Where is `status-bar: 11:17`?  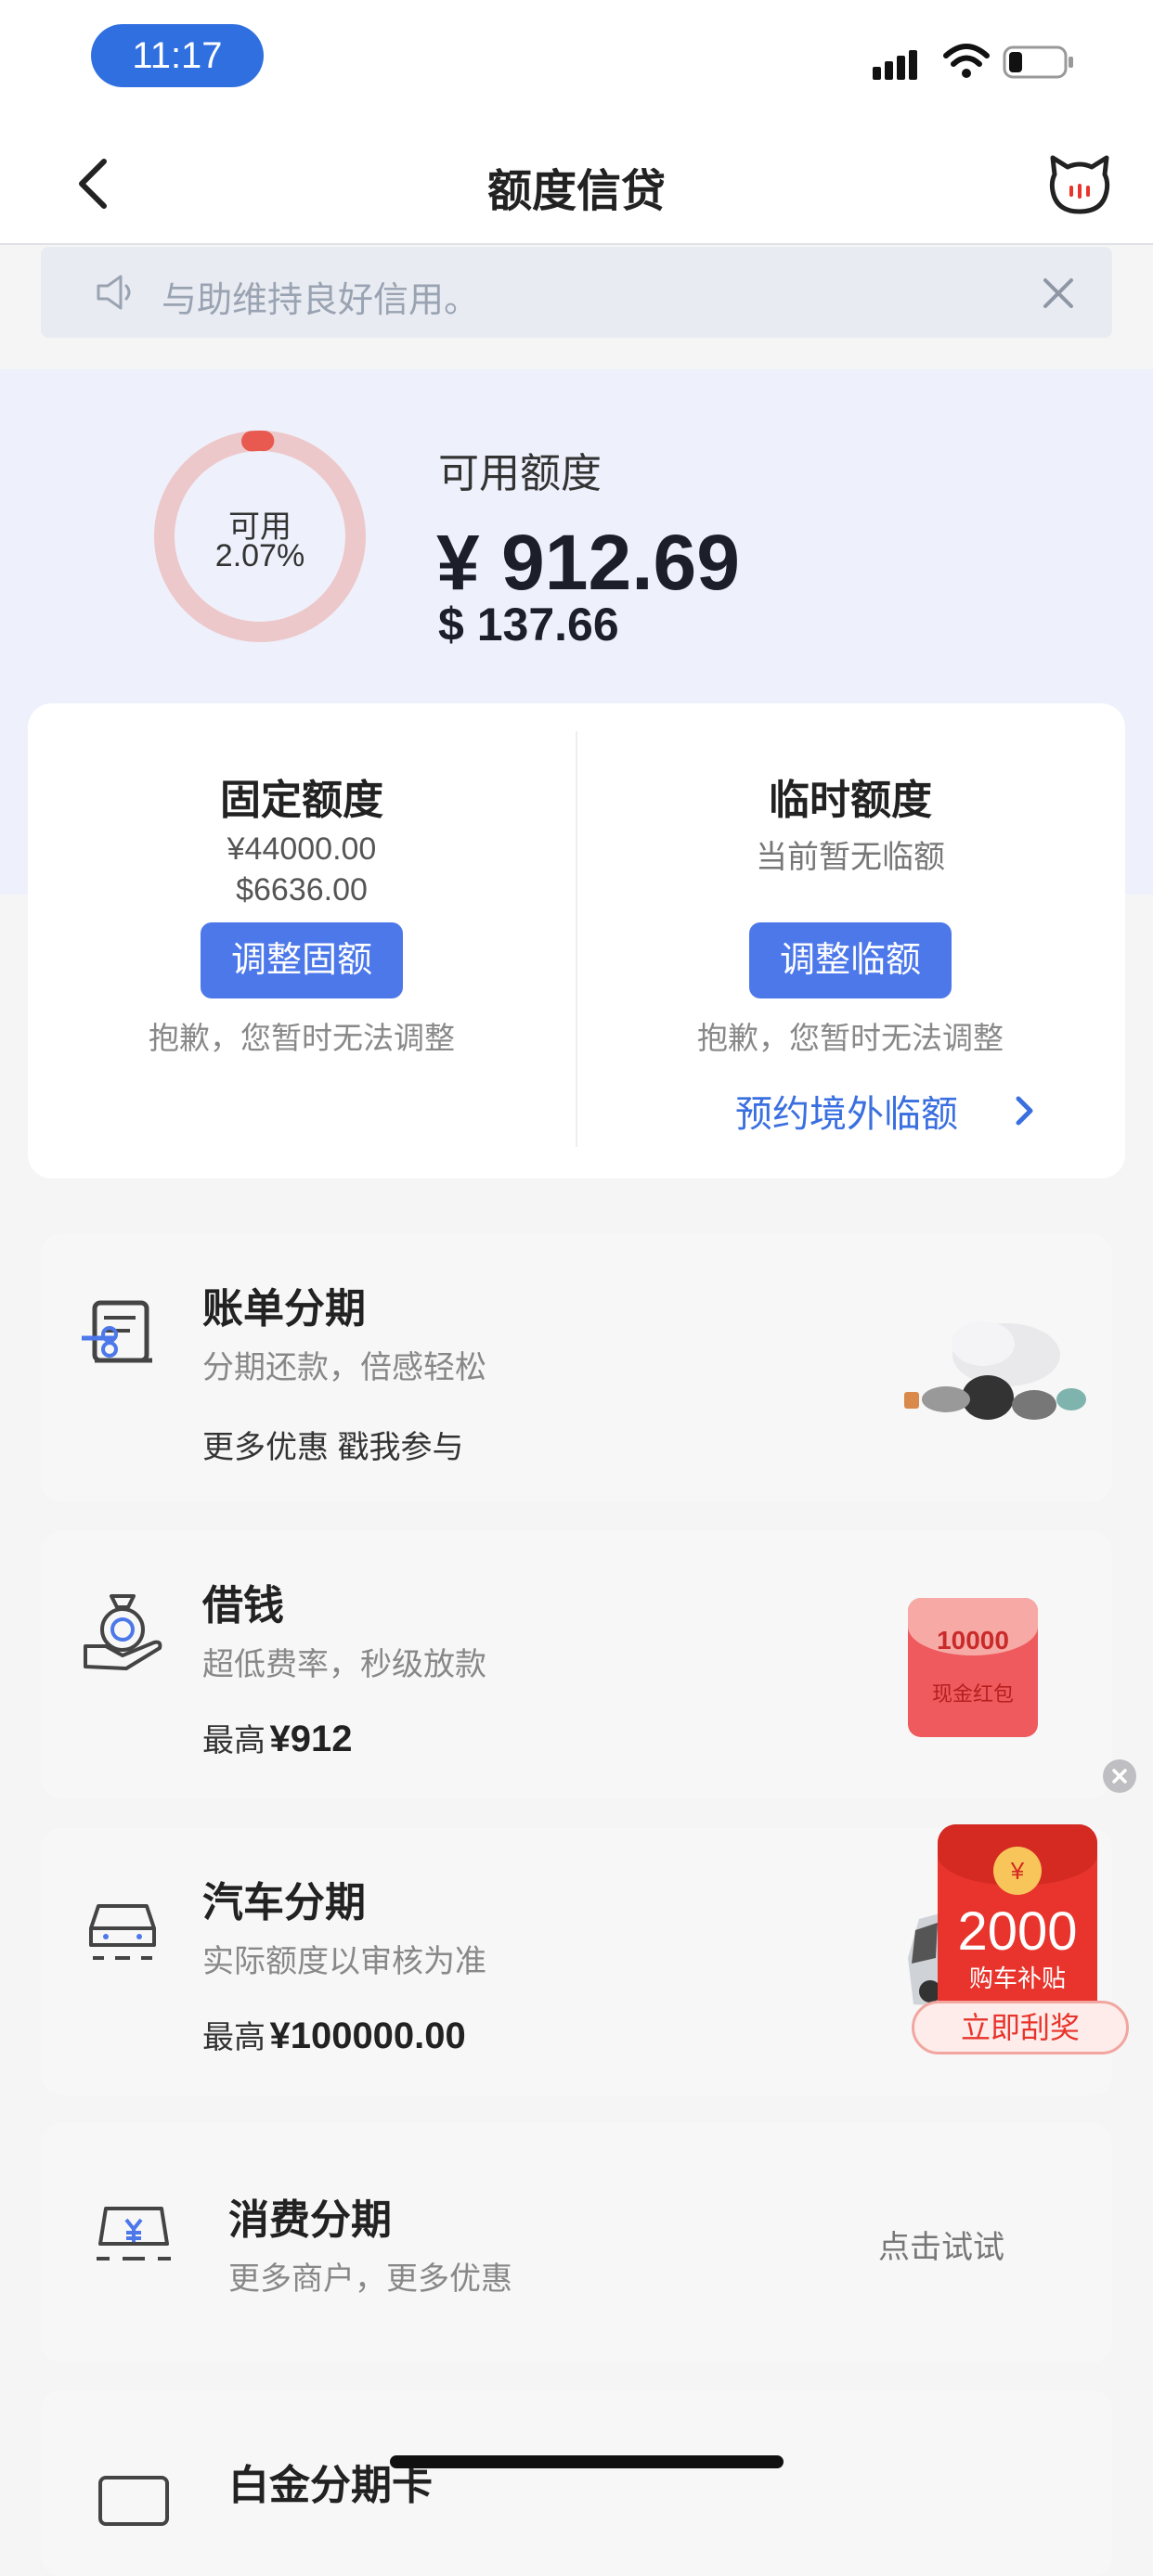 status-bar: 11:17 is located at coordinates (576, 61).